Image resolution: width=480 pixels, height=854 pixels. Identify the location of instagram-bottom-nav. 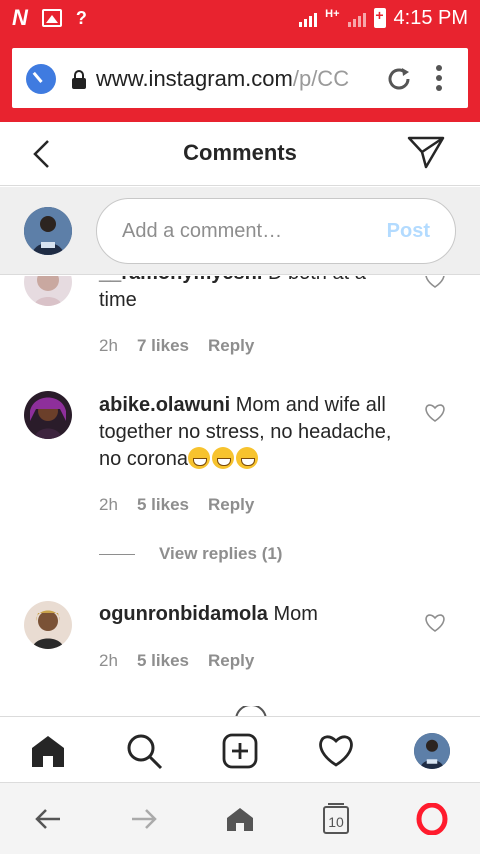
(240, 749).